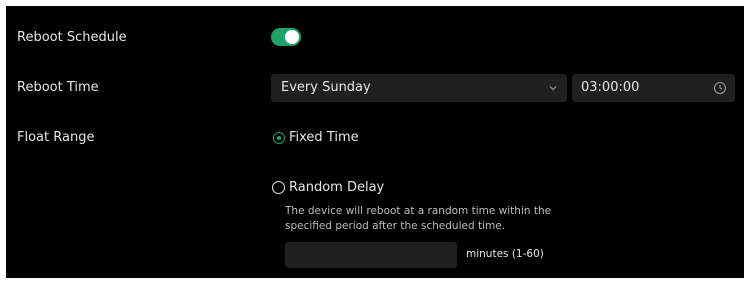  Describe the element at coordinates (56, 137) in the screenshot. I see `float-range-label: Float Range` at that location.